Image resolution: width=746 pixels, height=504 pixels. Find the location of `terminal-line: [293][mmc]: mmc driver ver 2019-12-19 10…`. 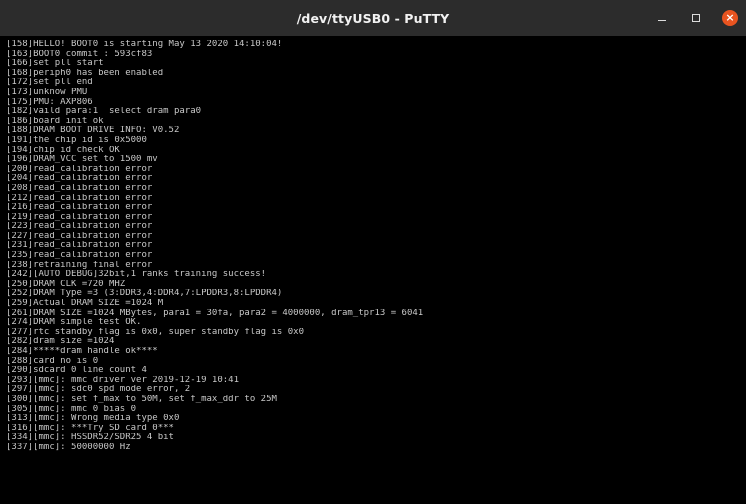

terminal-line: [293][mmc]: mmc driver ver 2019-12-19 10… is located at coordinates (122, 380).